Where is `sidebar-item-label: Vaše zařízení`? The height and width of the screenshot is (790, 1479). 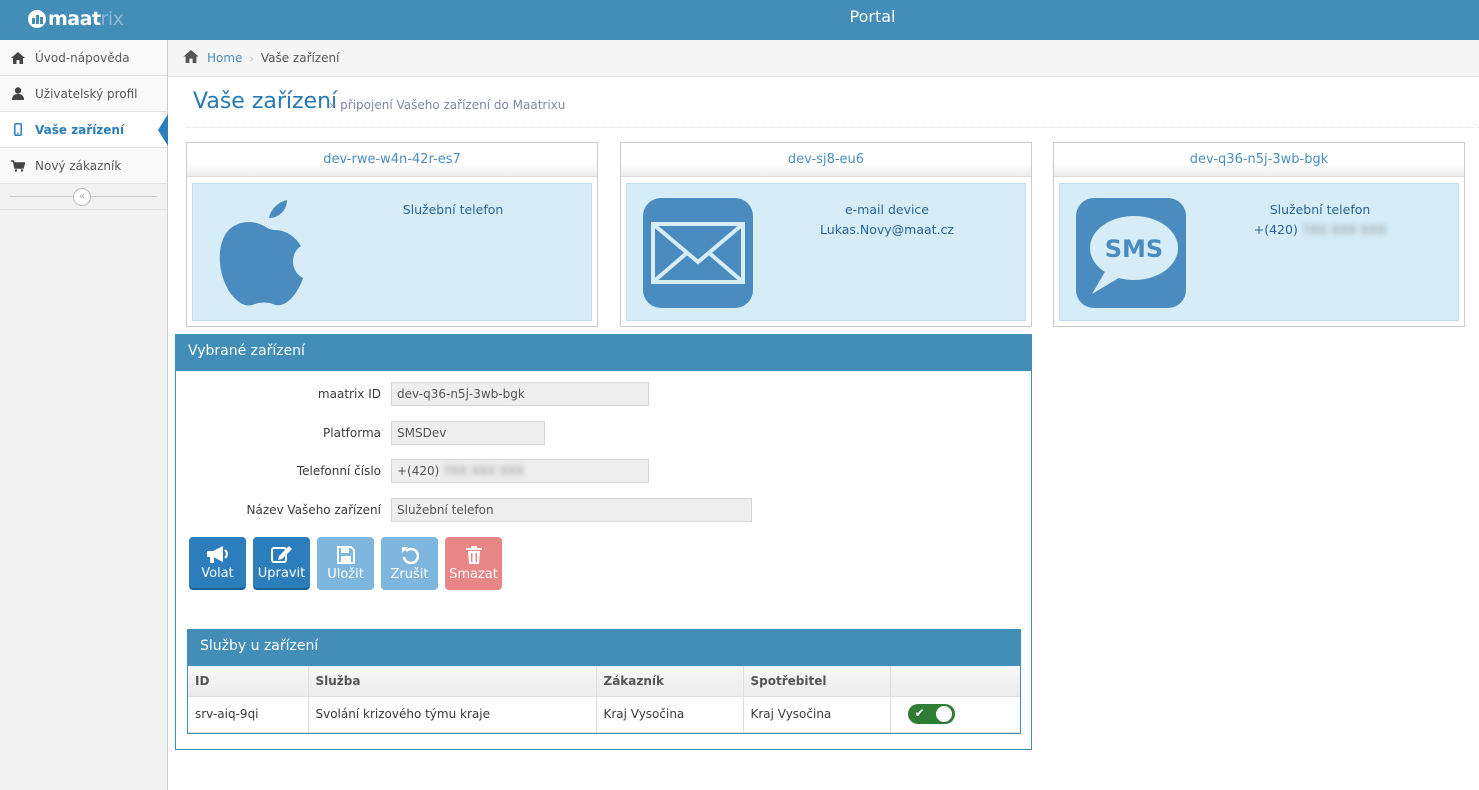 sidebar-item-label: Vaše zařízení is located at coordinates (80, 129).